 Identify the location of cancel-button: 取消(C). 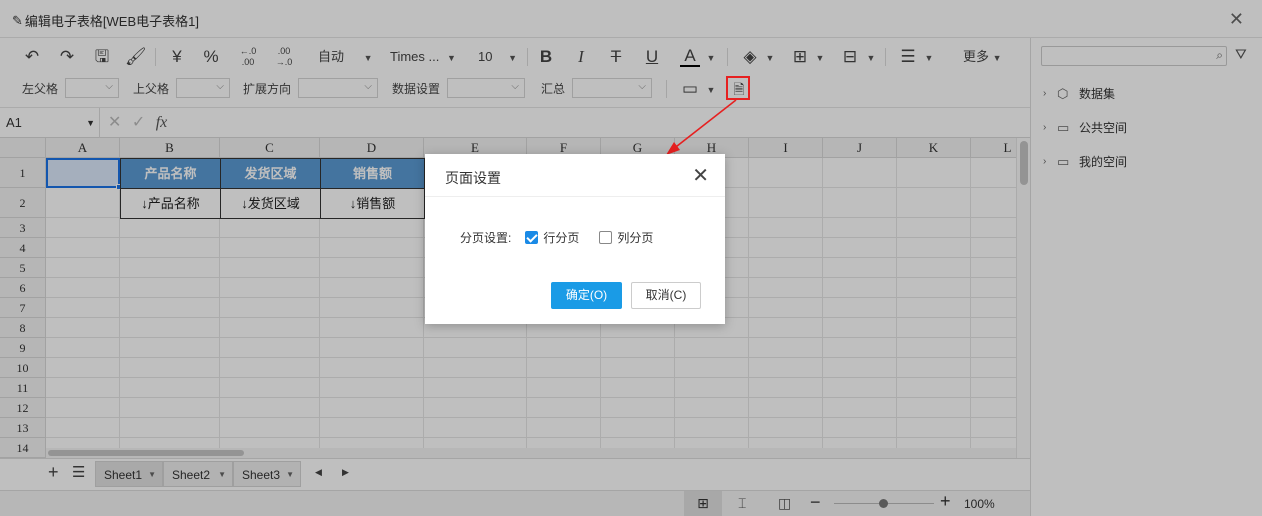
(666, 295).